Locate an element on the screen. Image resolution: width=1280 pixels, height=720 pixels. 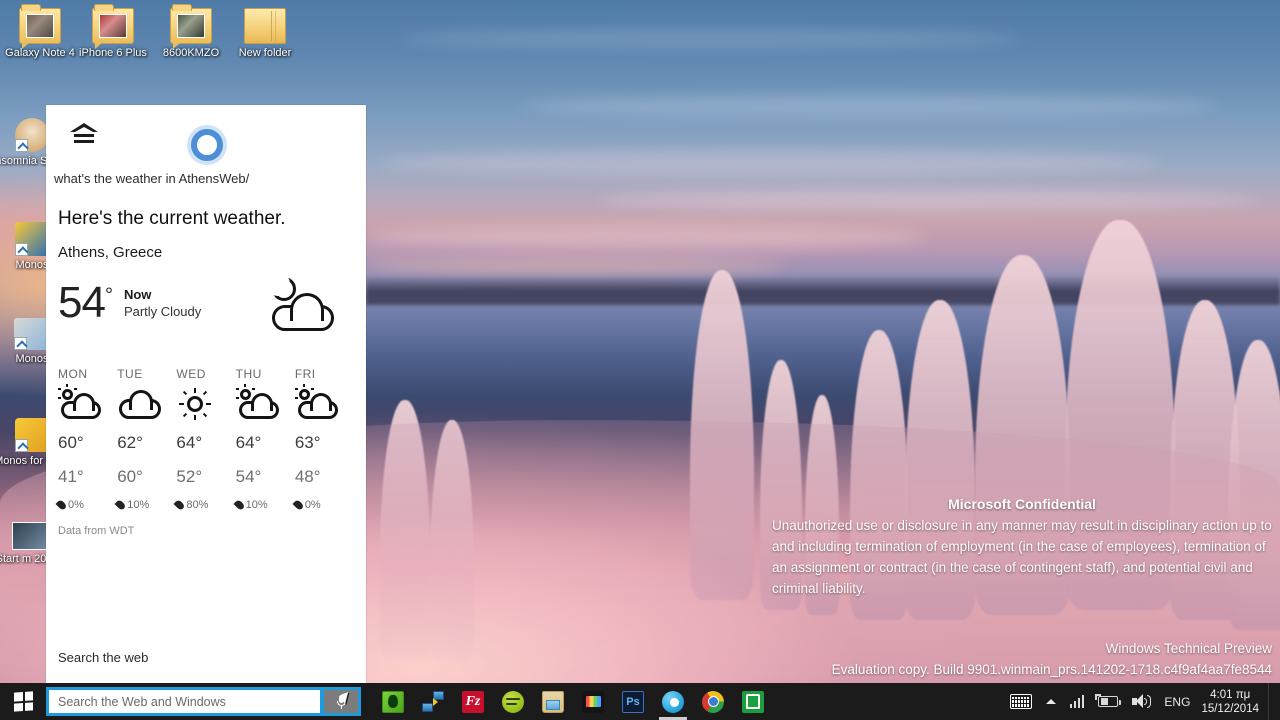
clock-date: 15/12/2014 is located at coordinates (1230, 708).